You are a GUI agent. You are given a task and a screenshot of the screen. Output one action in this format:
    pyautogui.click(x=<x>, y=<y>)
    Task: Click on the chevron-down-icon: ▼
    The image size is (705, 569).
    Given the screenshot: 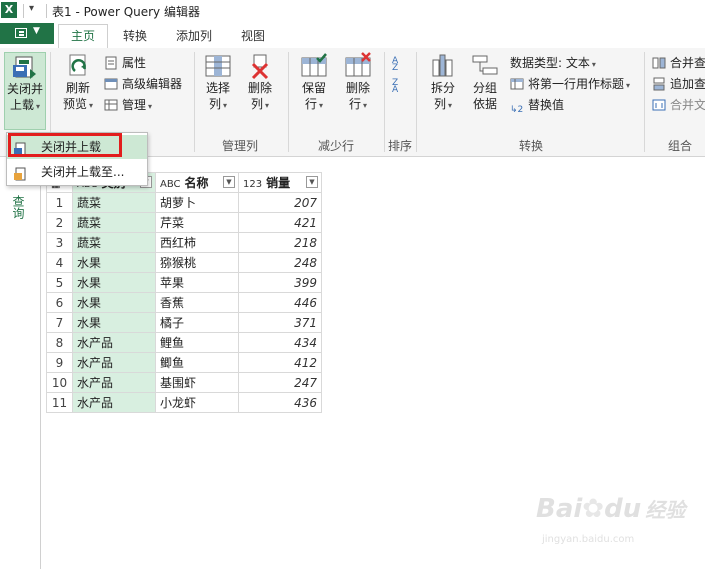 What is the action you would take?
    pyautogui.click(x=36, y=31)
    